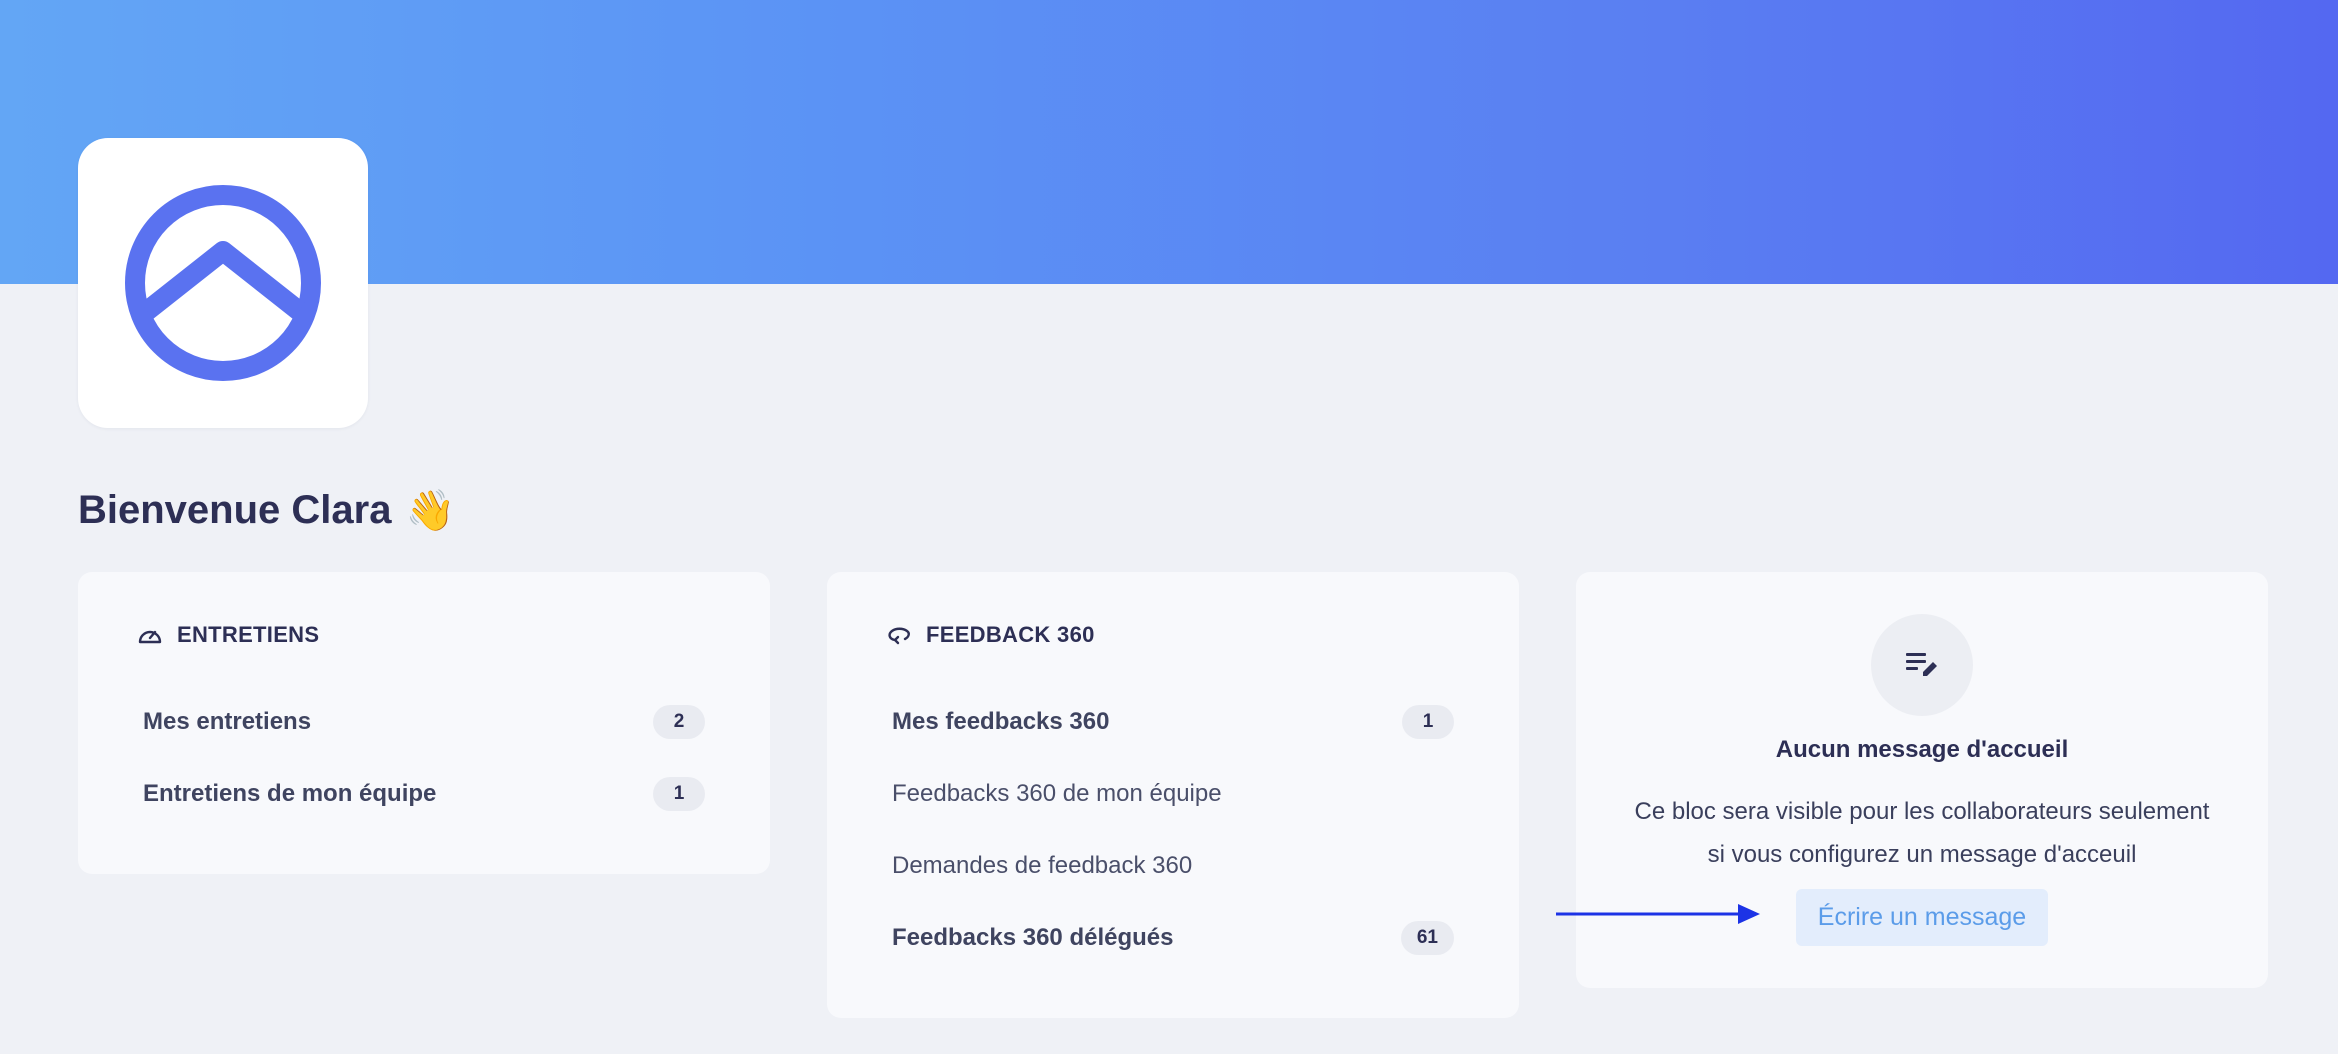  I want to click on gauge-icon, so click(150, 637).